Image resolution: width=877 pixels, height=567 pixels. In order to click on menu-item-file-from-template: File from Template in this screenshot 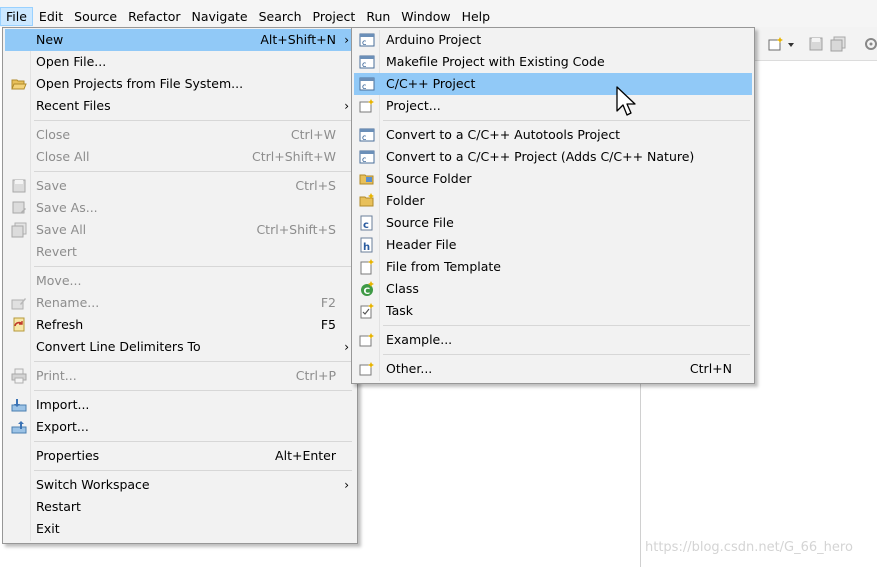, I will do `click(553, 267)`.